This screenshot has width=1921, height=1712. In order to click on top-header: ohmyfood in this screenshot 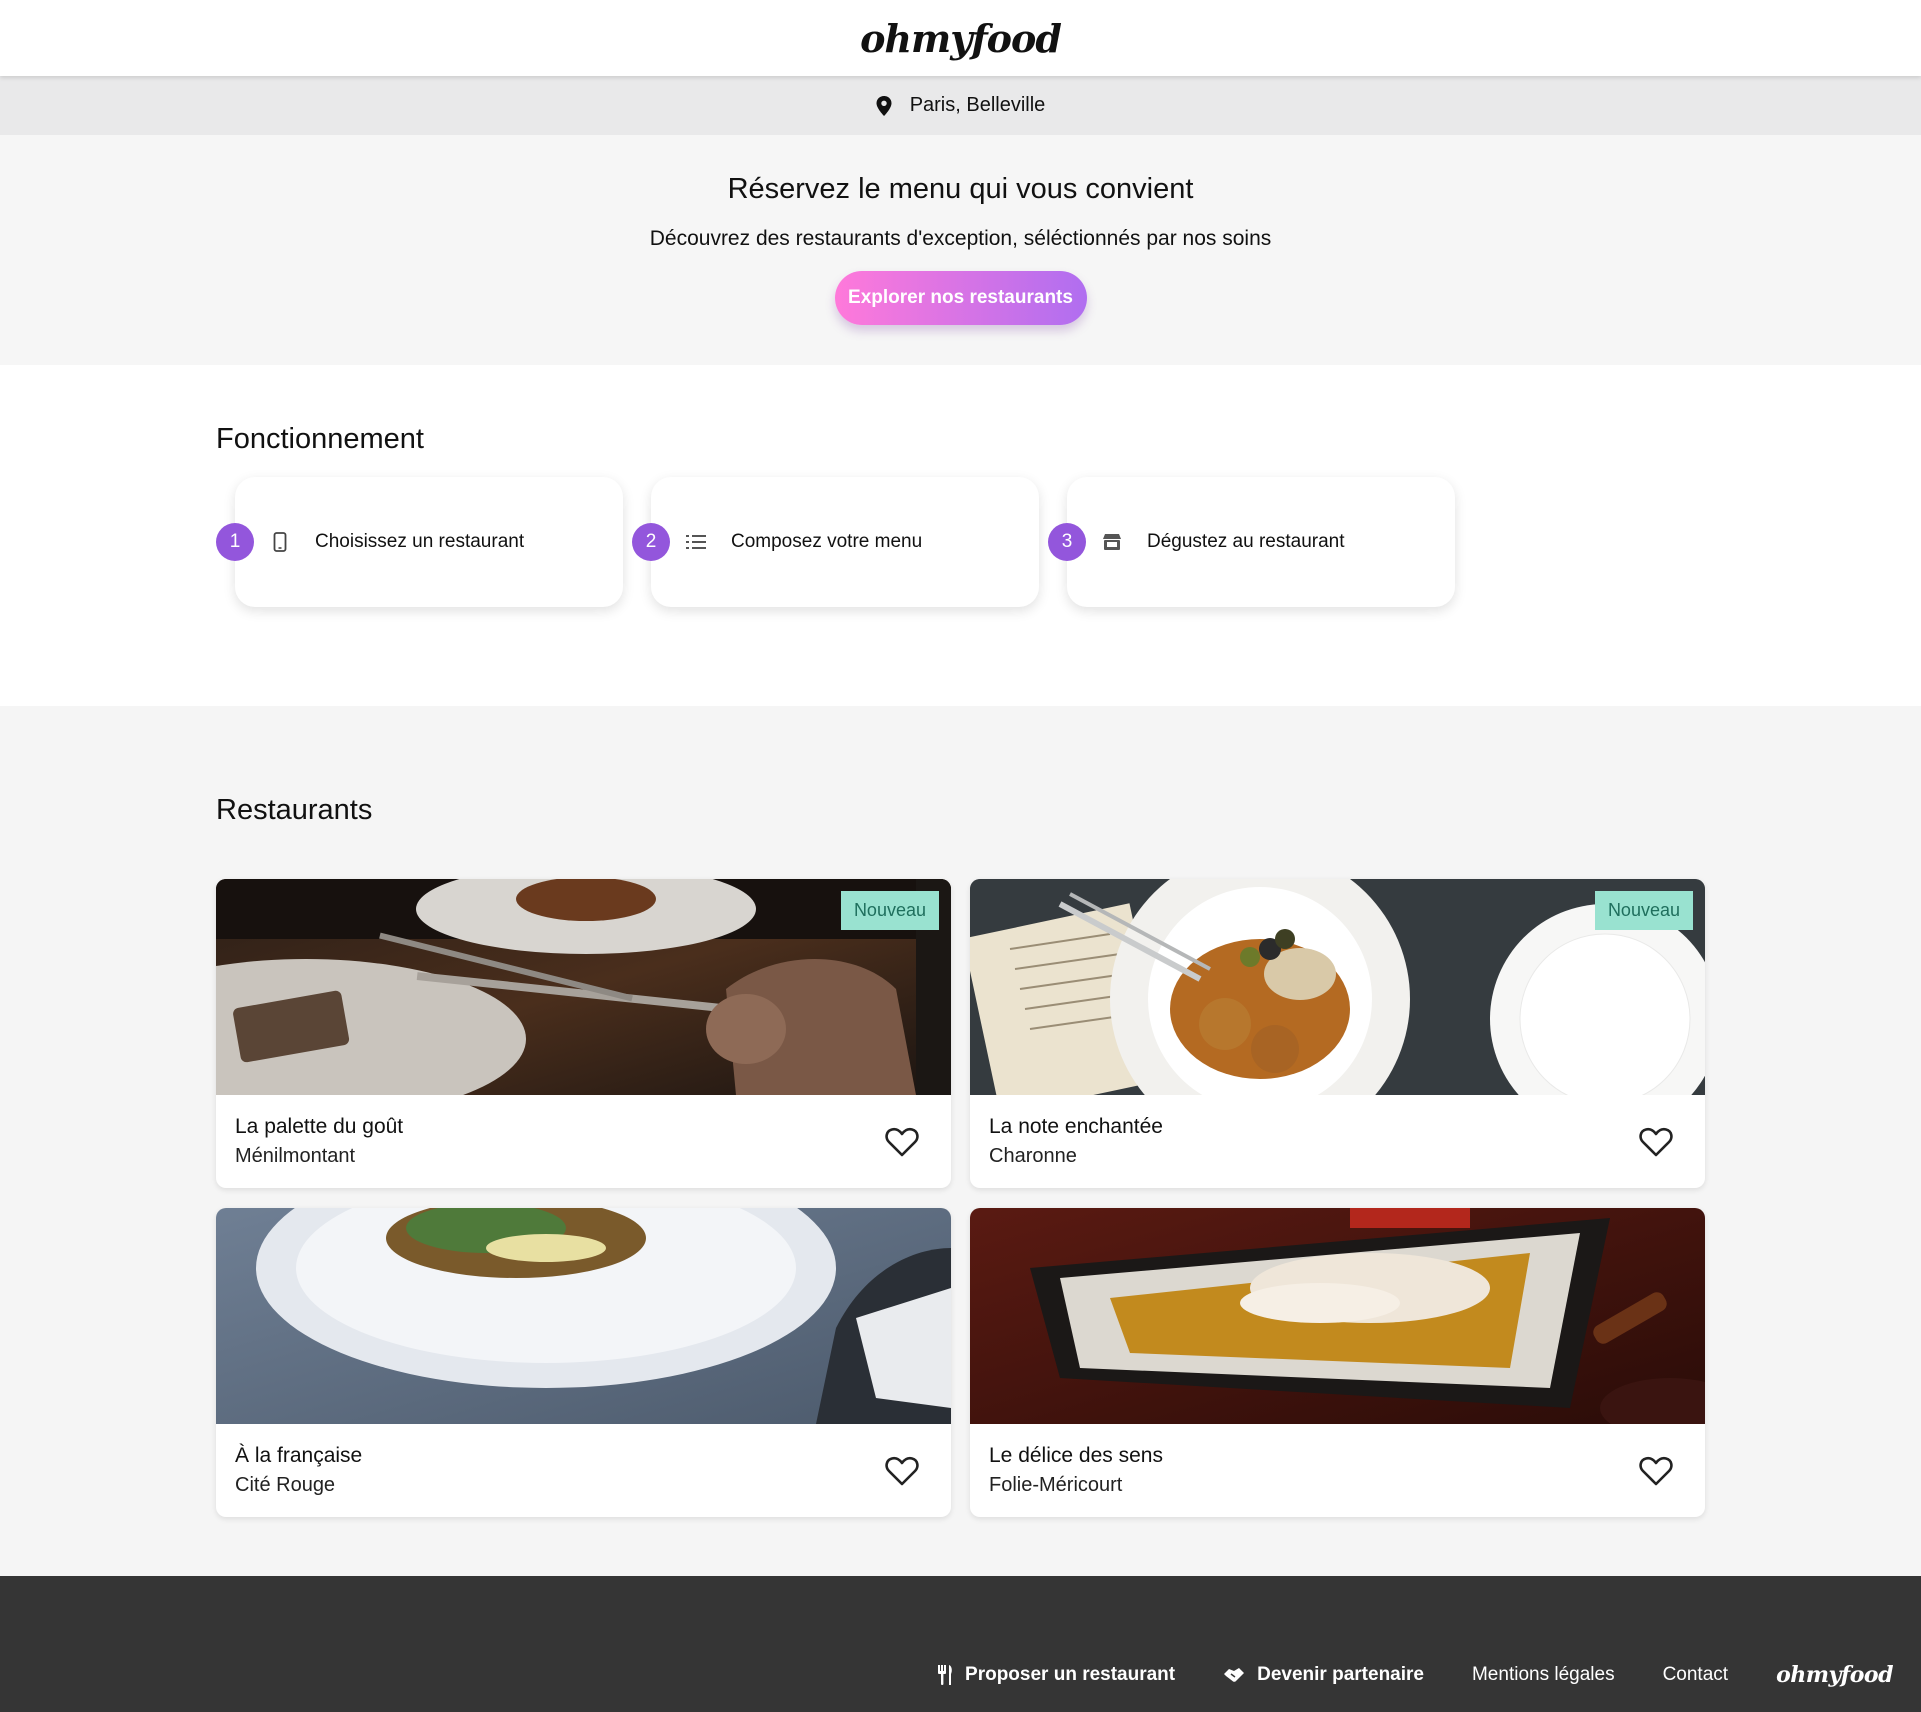, I will do `click(960, 38)`.